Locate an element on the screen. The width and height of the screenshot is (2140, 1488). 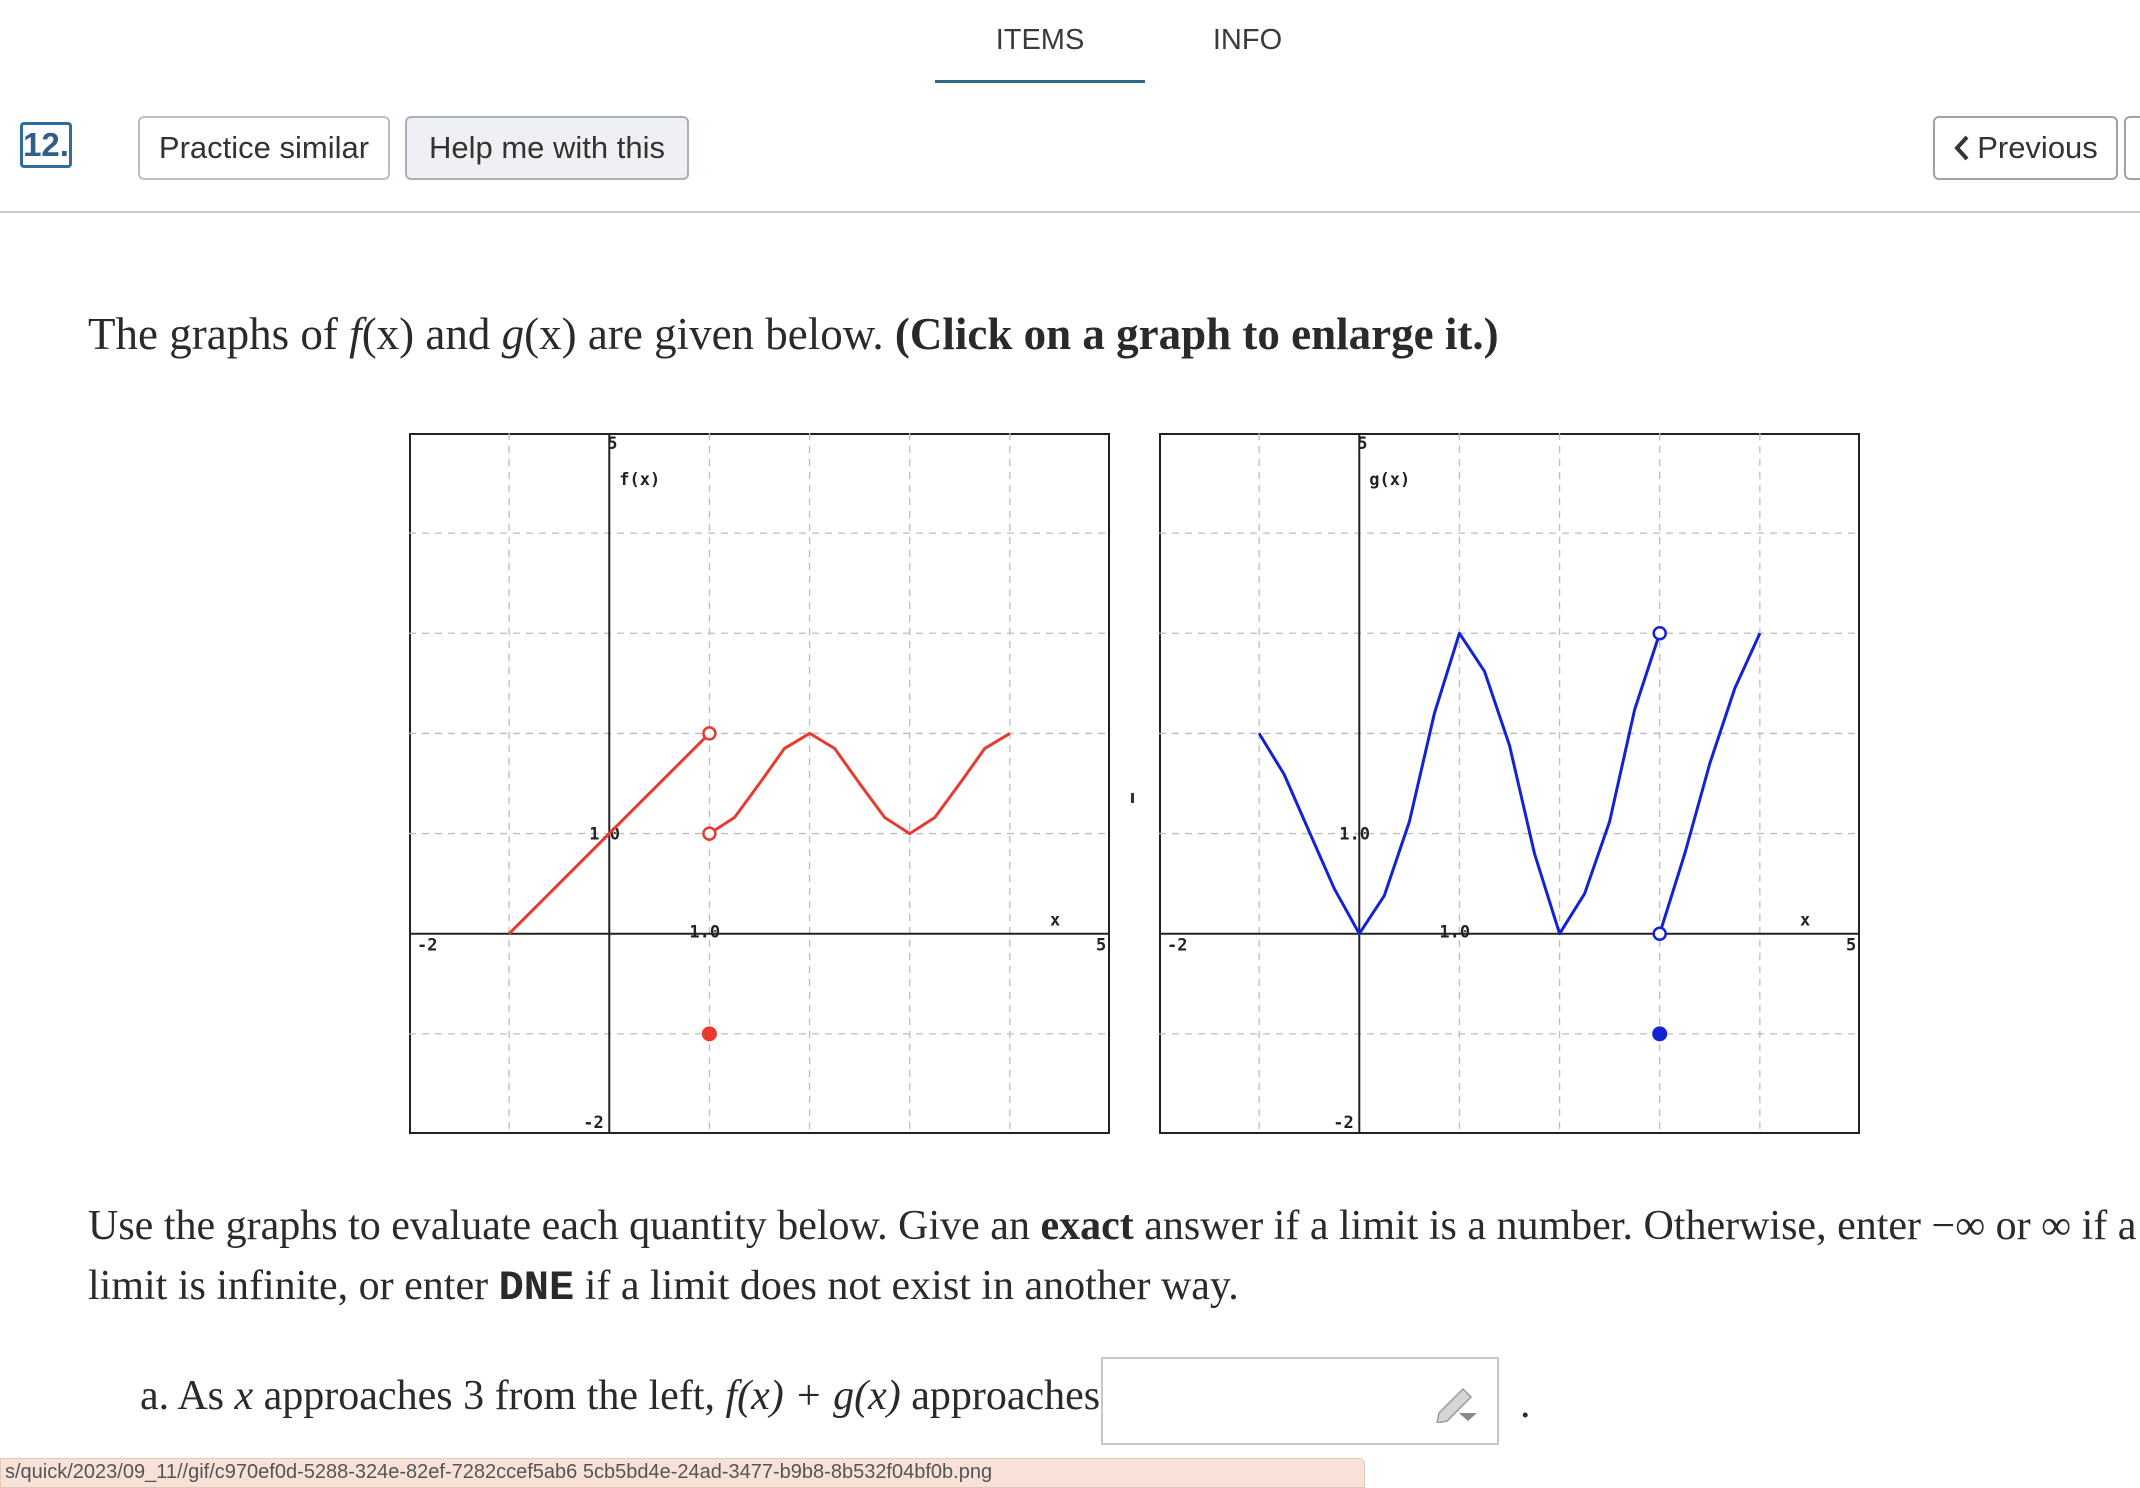
tab-info: INFO is located at coordinates (1247, 40).